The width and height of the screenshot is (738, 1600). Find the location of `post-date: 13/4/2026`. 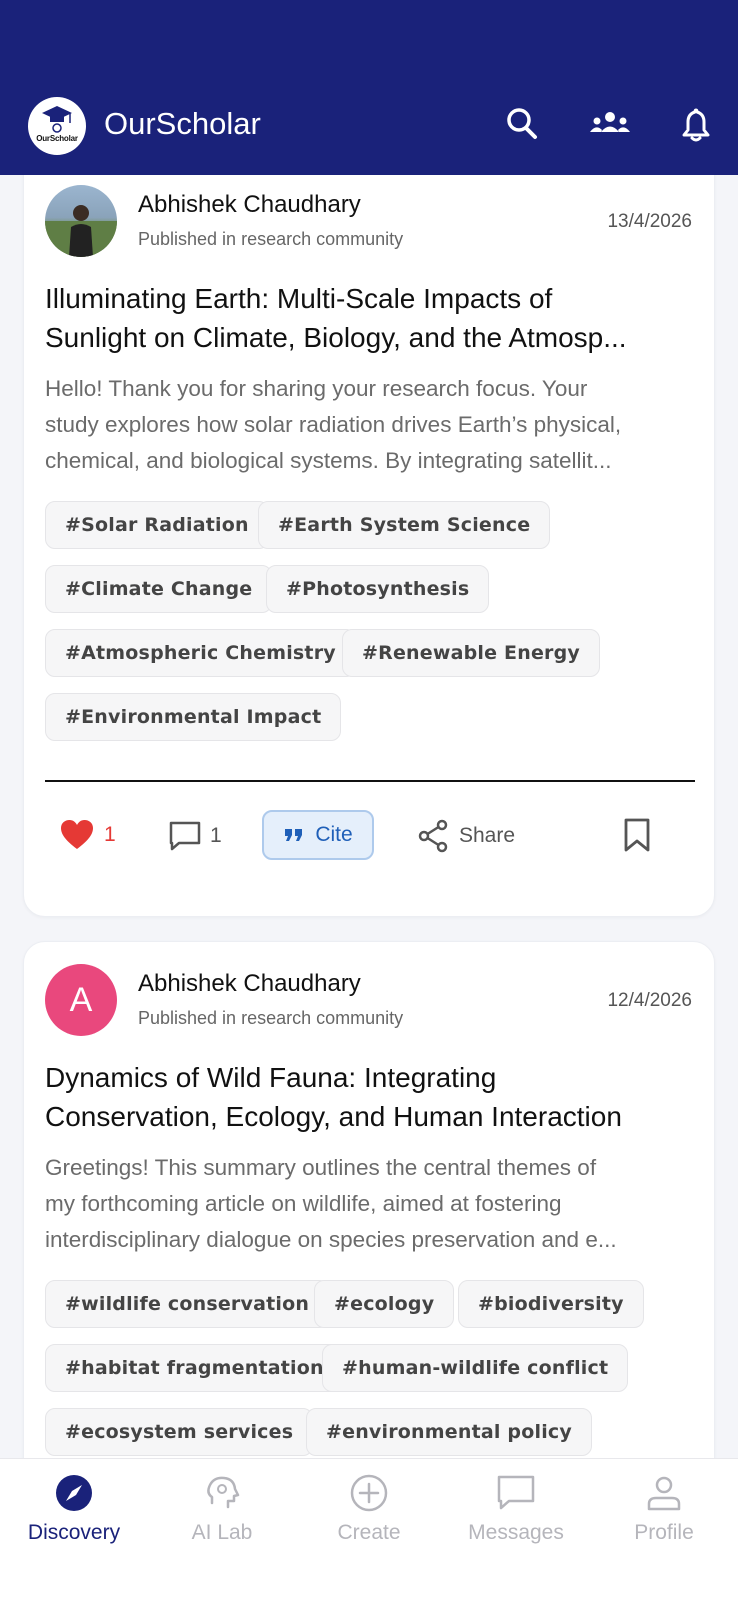

post-date: 13/4/2026 is located at coordinates (649, 221).